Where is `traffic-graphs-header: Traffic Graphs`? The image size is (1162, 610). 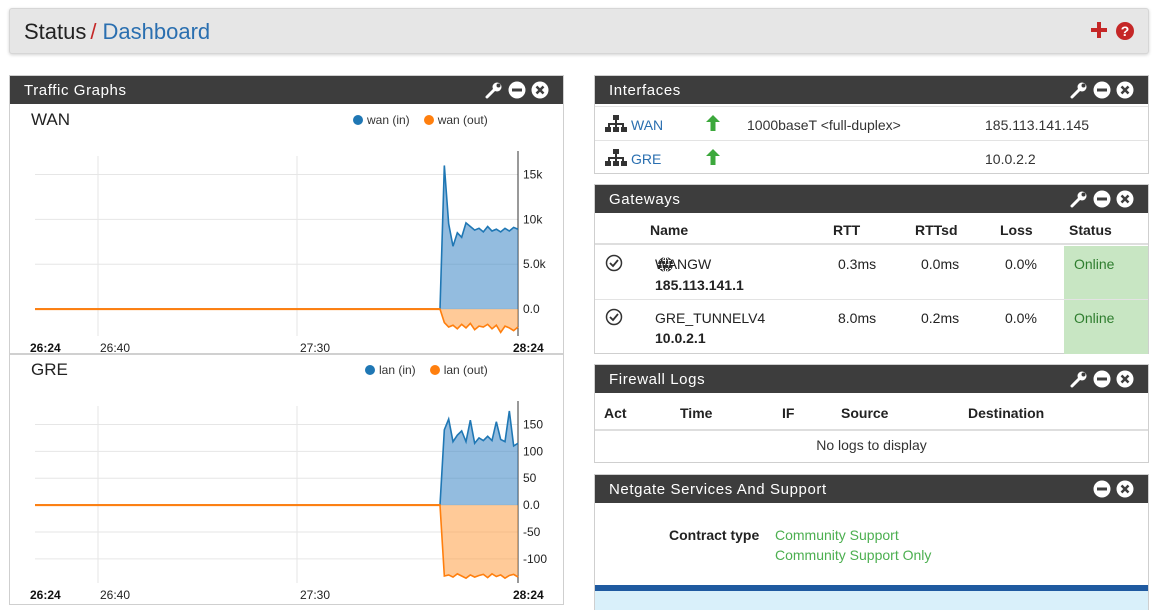
traffic-graphs-header: Traffic Graphs is located at coordinates (286, 90).